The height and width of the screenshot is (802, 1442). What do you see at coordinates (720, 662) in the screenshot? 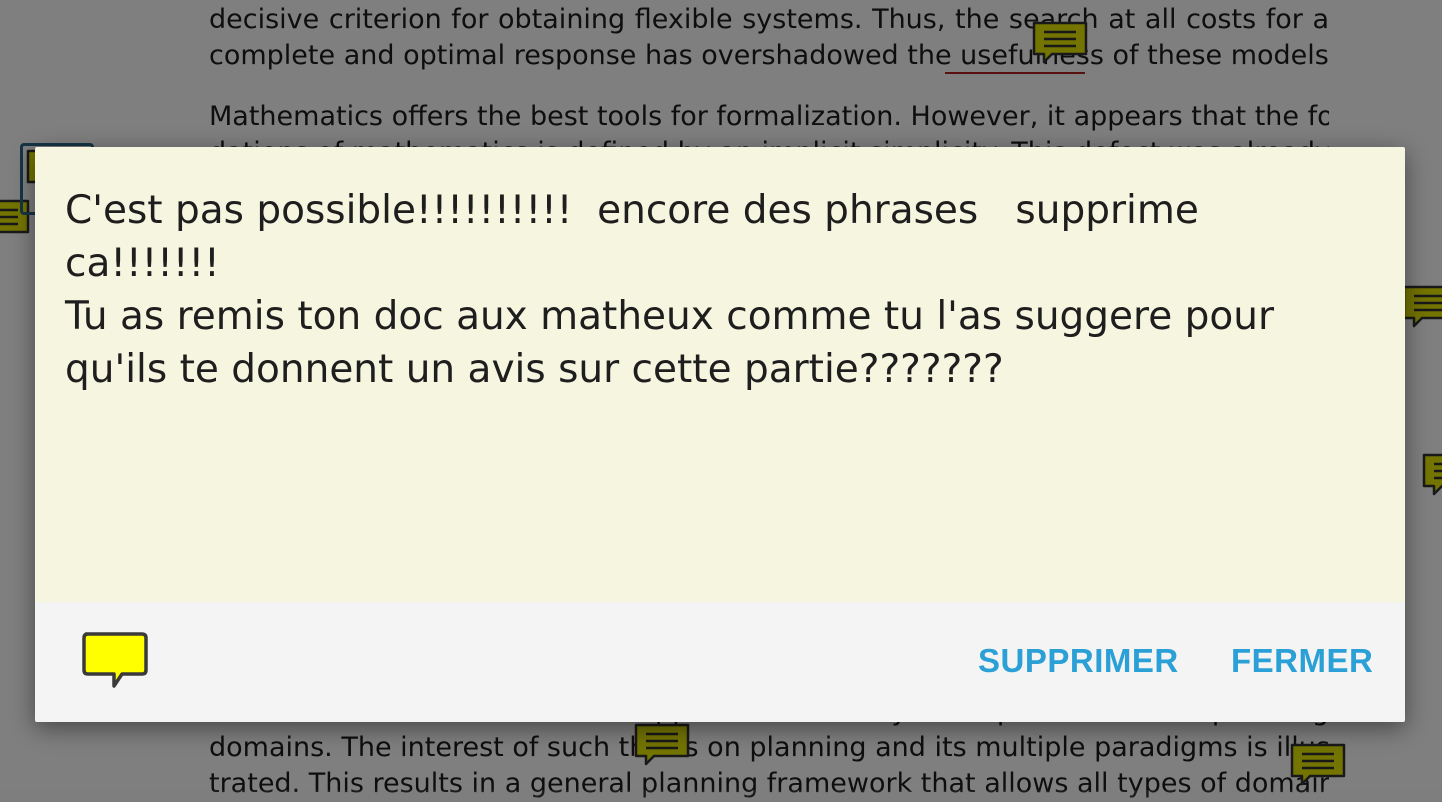
I see `dialog-footer: SUPPRIMER FERMER` at bounding box center [720, 662].